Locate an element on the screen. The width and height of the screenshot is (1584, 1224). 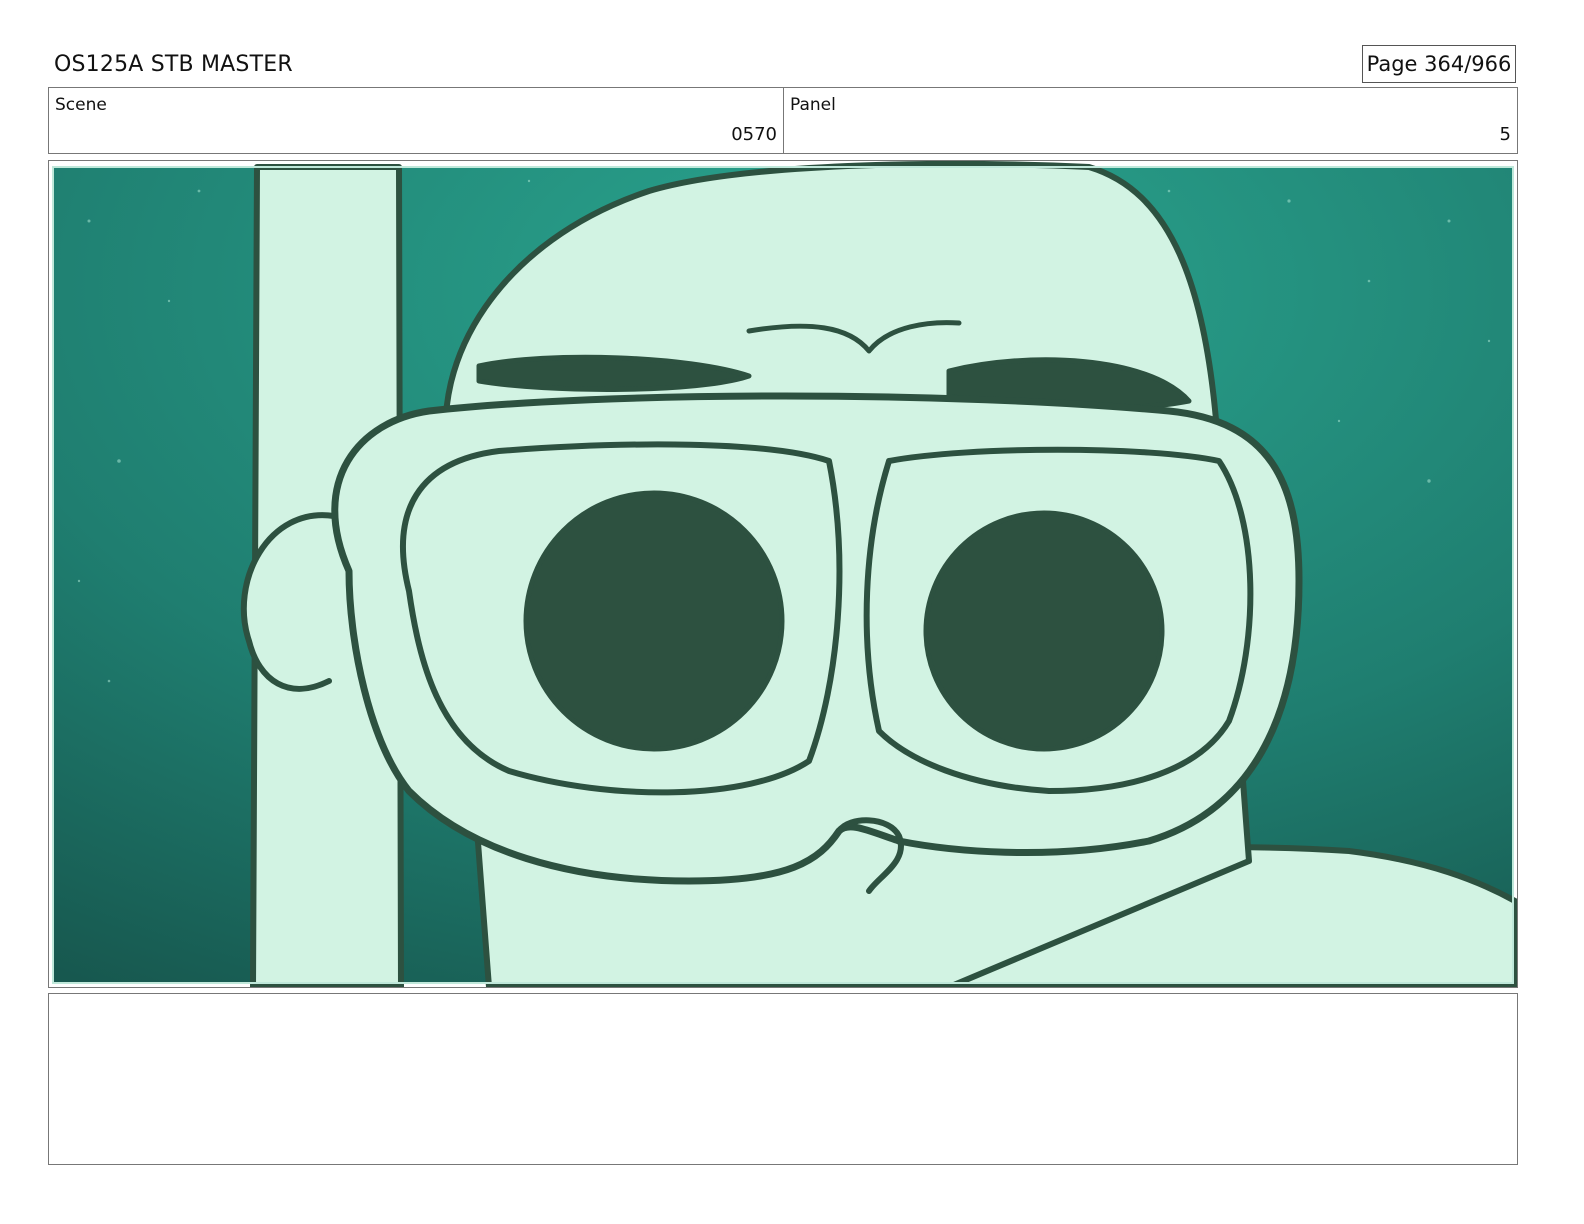
document-title: OS125A STB MASTER is located at coordinates (173, 64).